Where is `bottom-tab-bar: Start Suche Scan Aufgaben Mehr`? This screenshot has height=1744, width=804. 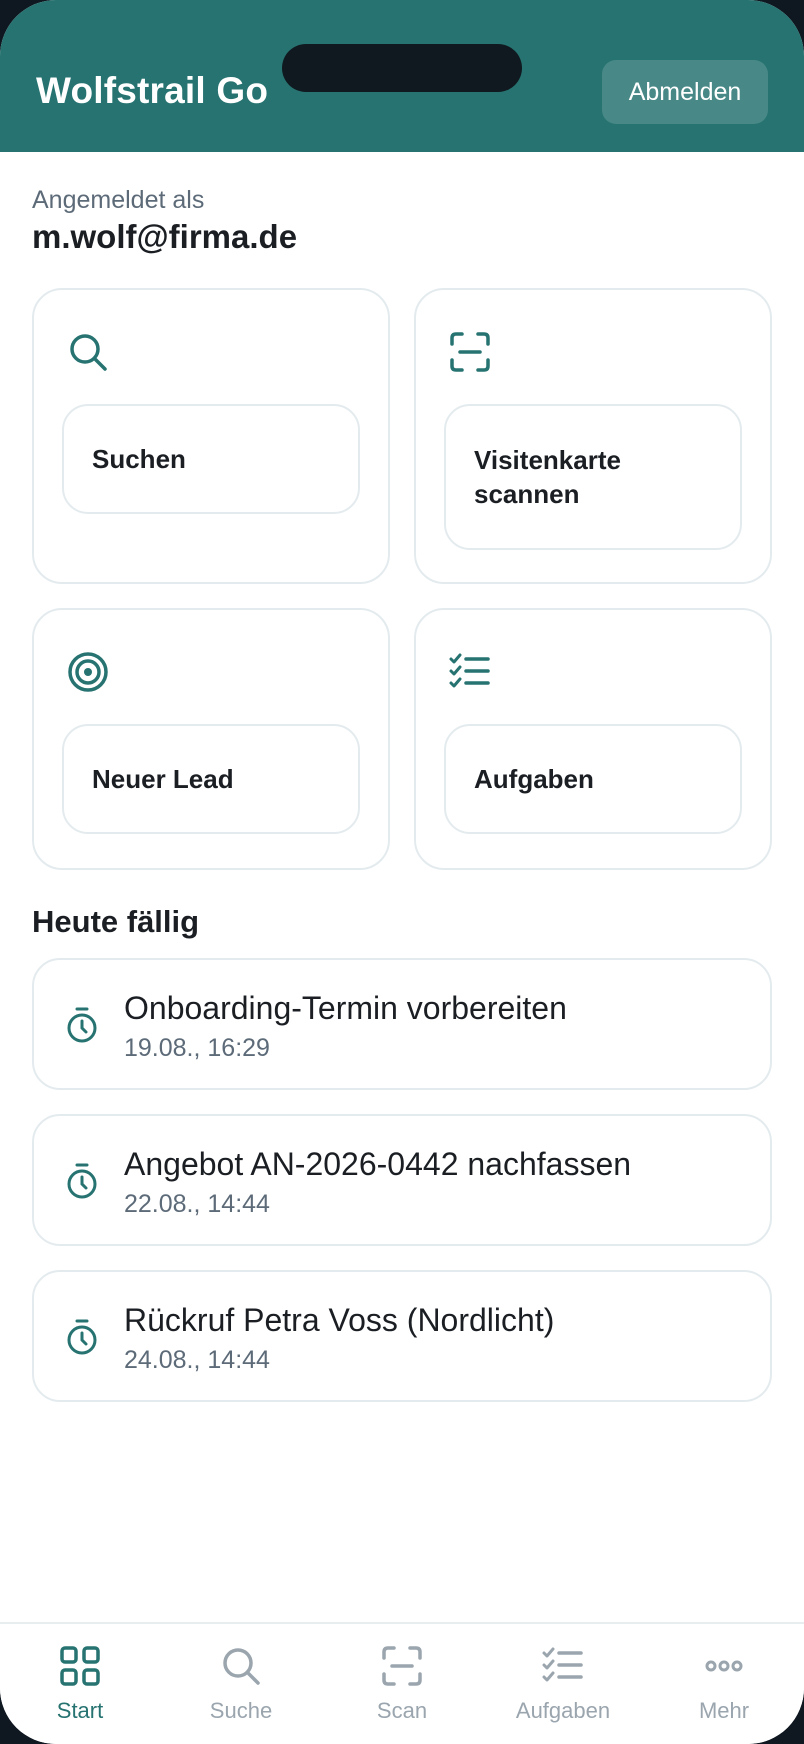 bottom-tab-bar: Start Suche Scan Aufgaben Mehr is located at coordinates (402, 1683).